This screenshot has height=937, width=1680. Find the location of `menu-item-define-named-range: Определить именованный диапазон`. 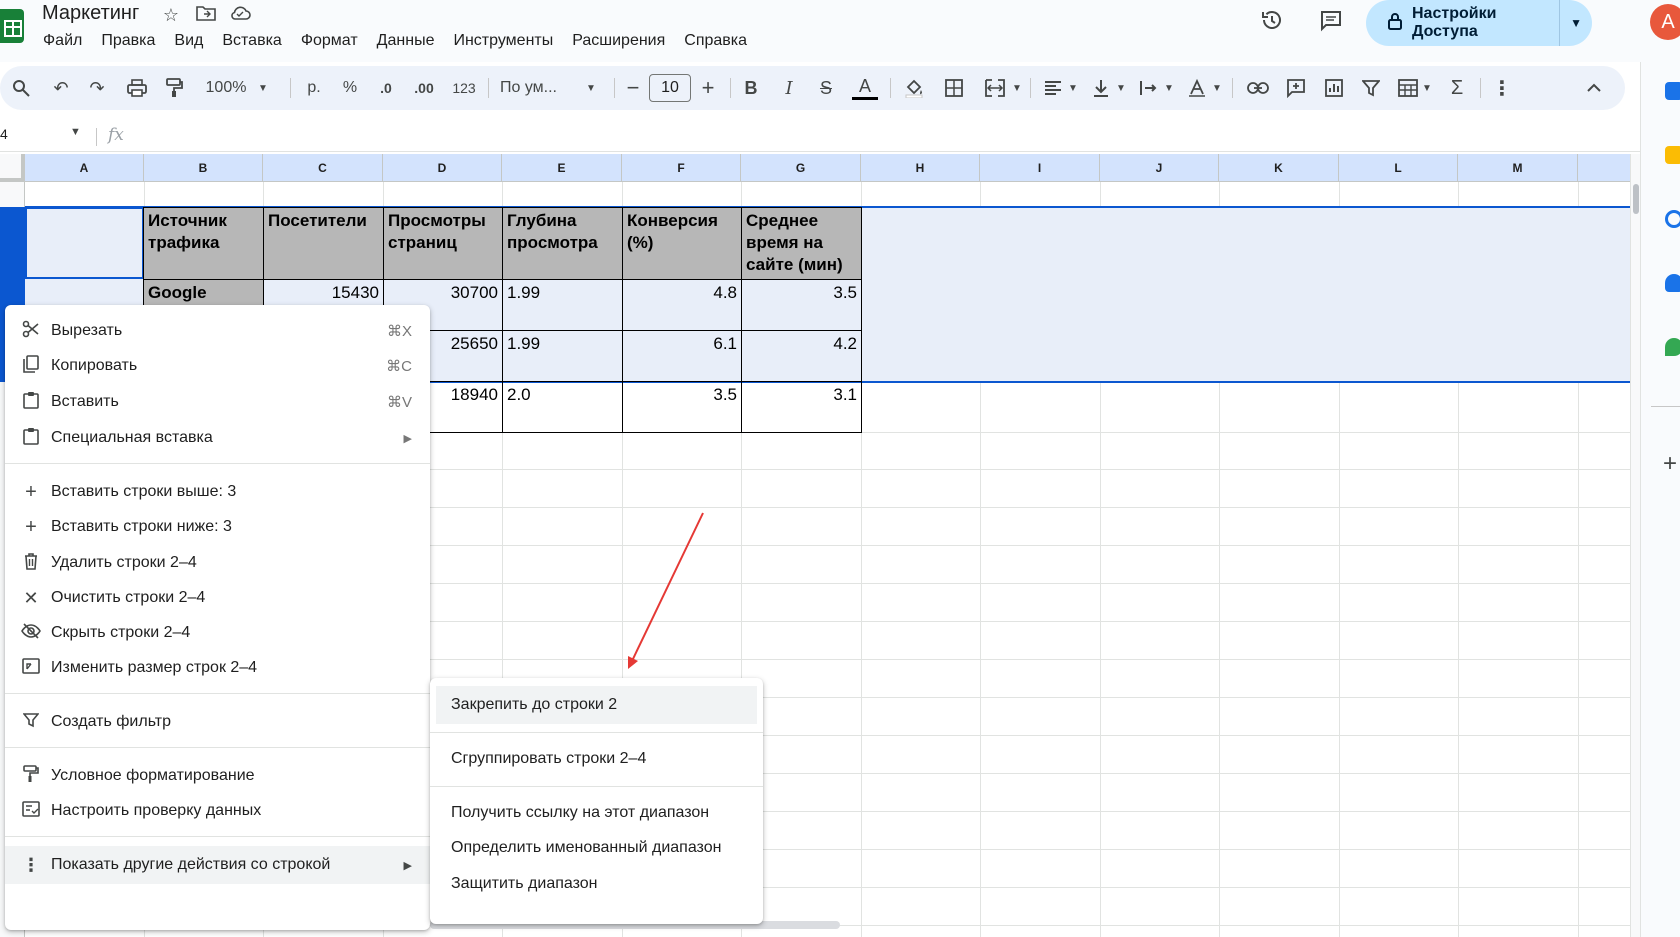

menu-item-define-named-range: Определить именованный диапазон is located at coordinates (596, 848).